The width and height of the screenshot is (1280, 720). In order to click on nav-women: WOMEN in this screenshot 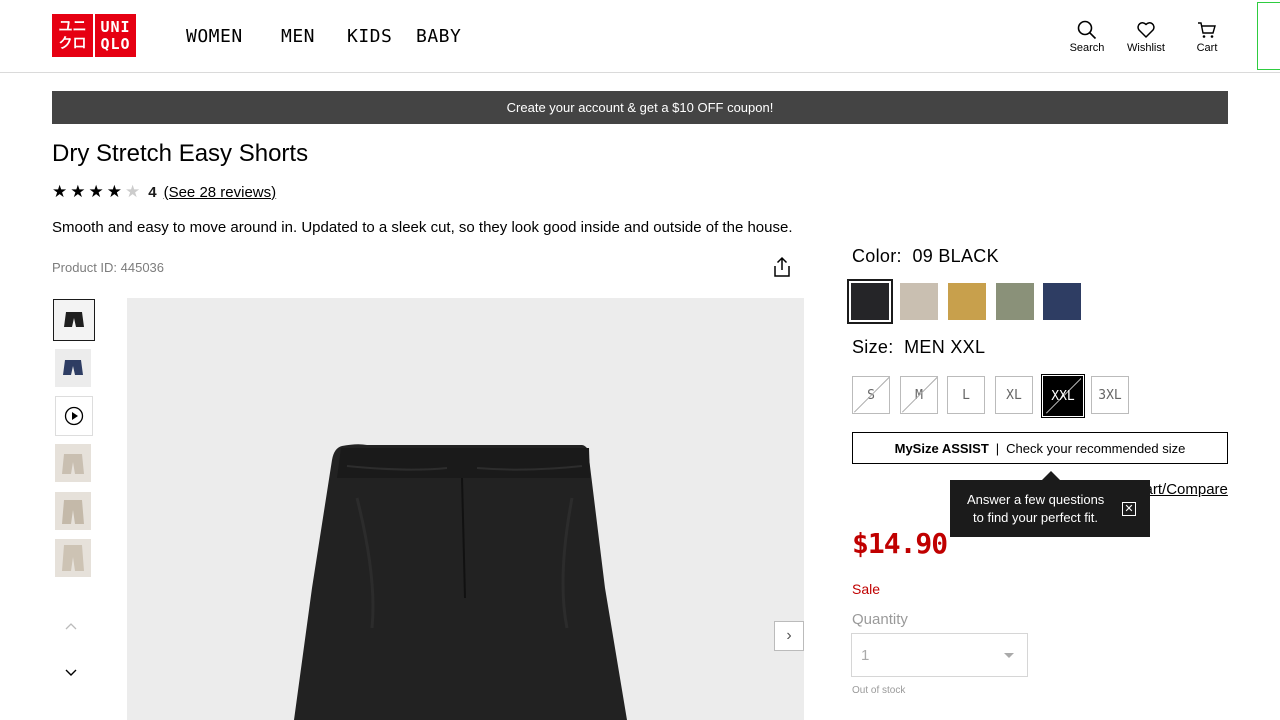, I will do `click(214, 36)`.